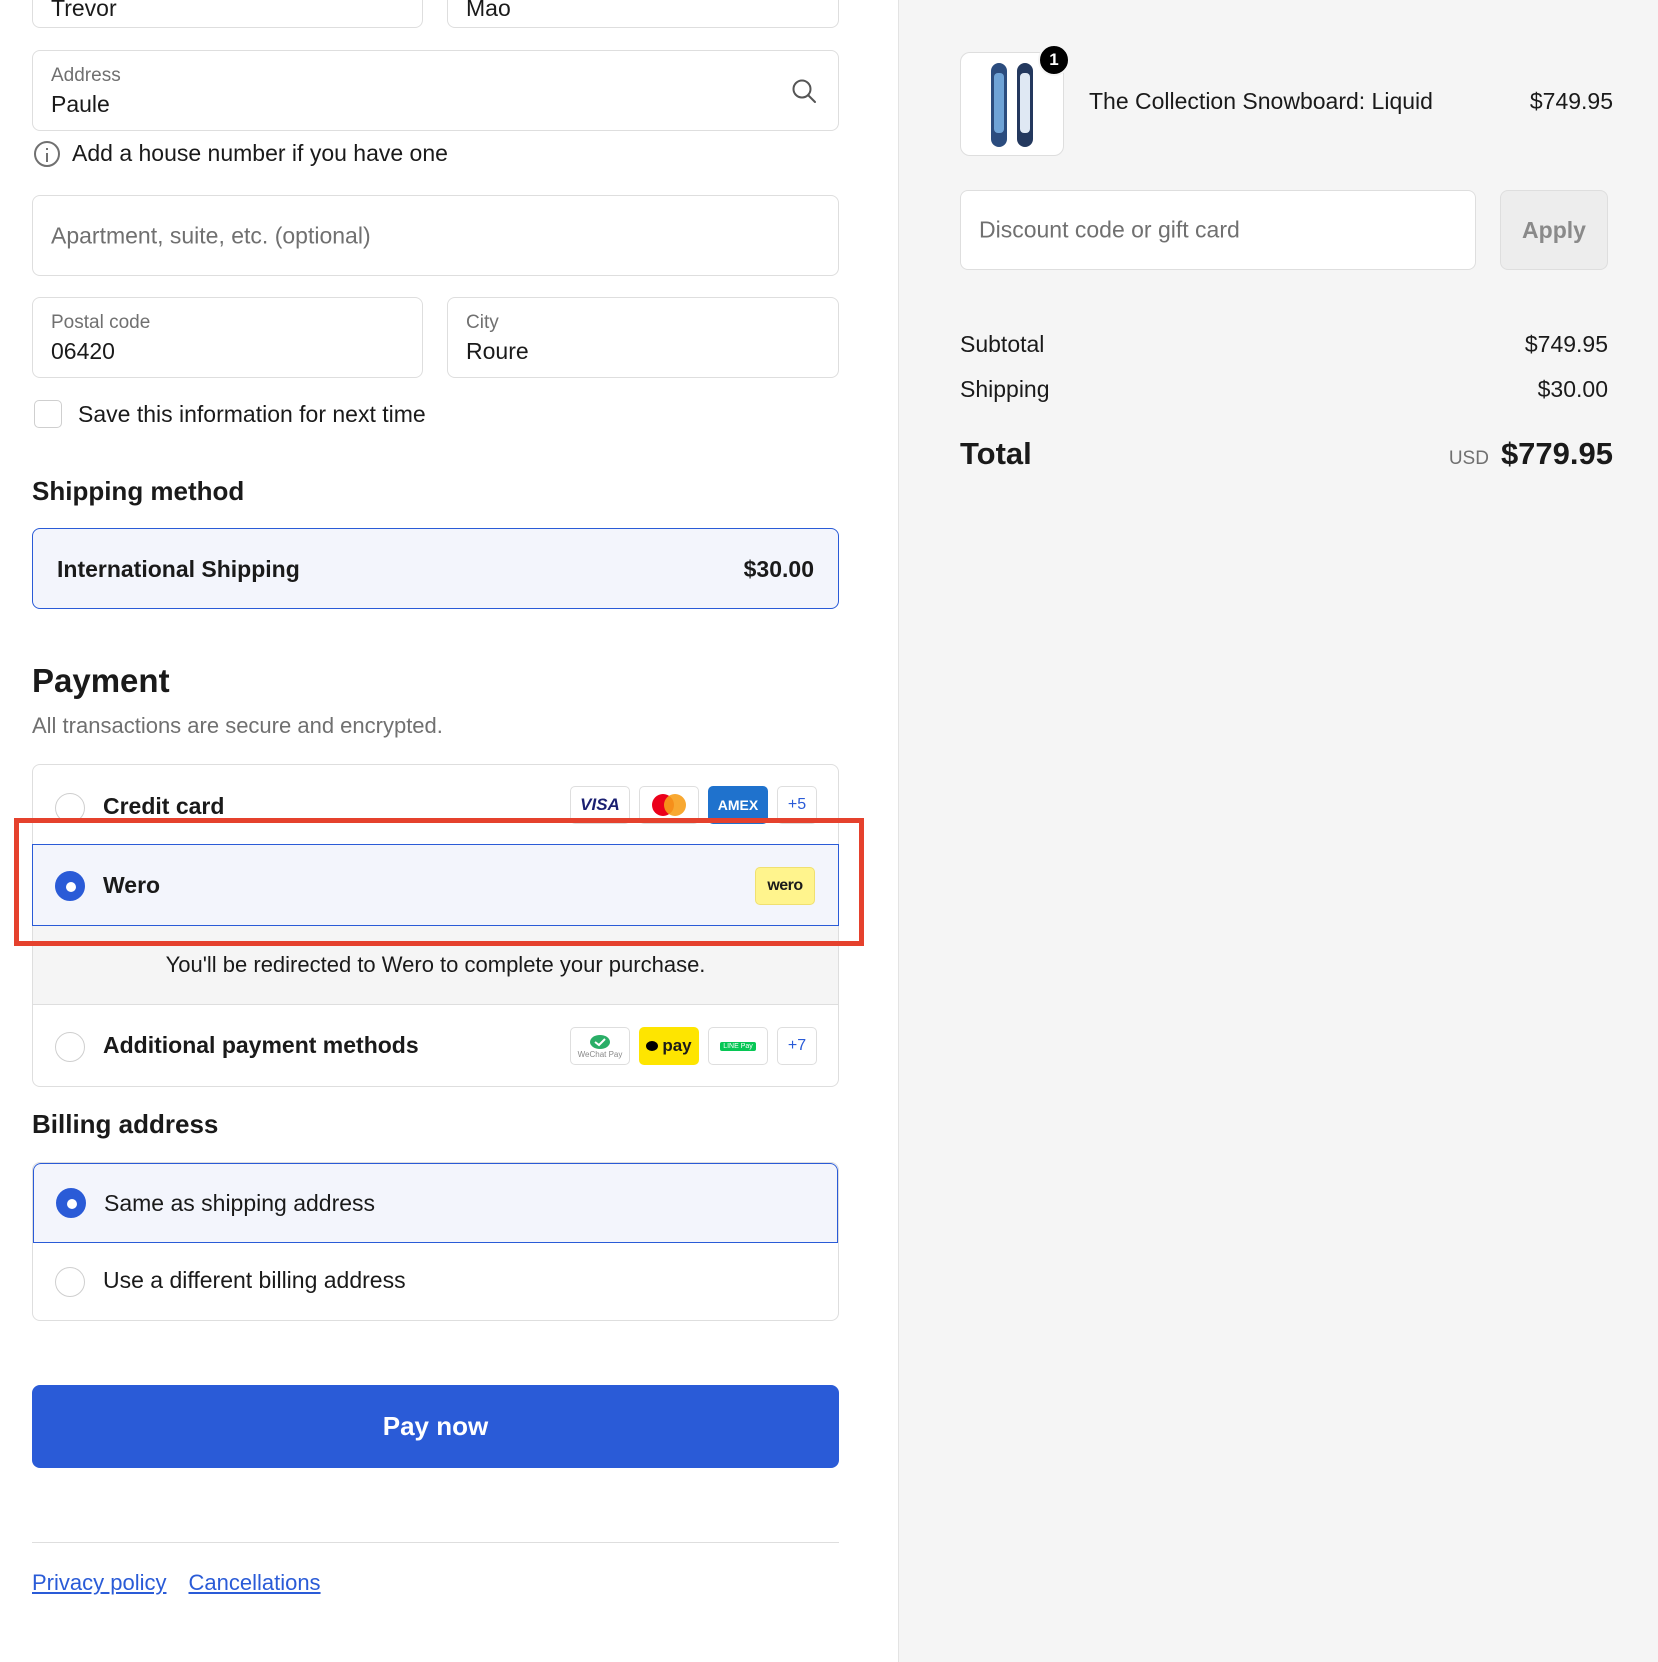 This screenshot has width=1658, height=1662. Describe the element at coordinates (1571, 101) in the screenshot. I see `product-price: $749.95` at that location.